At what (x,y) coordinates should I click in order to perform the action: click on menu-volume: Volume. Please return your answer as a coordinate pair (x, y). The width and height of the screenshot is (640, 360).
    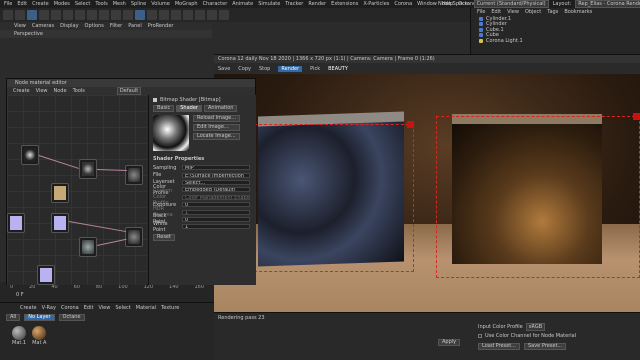
    Looking at the image, I should click on (160, 4).